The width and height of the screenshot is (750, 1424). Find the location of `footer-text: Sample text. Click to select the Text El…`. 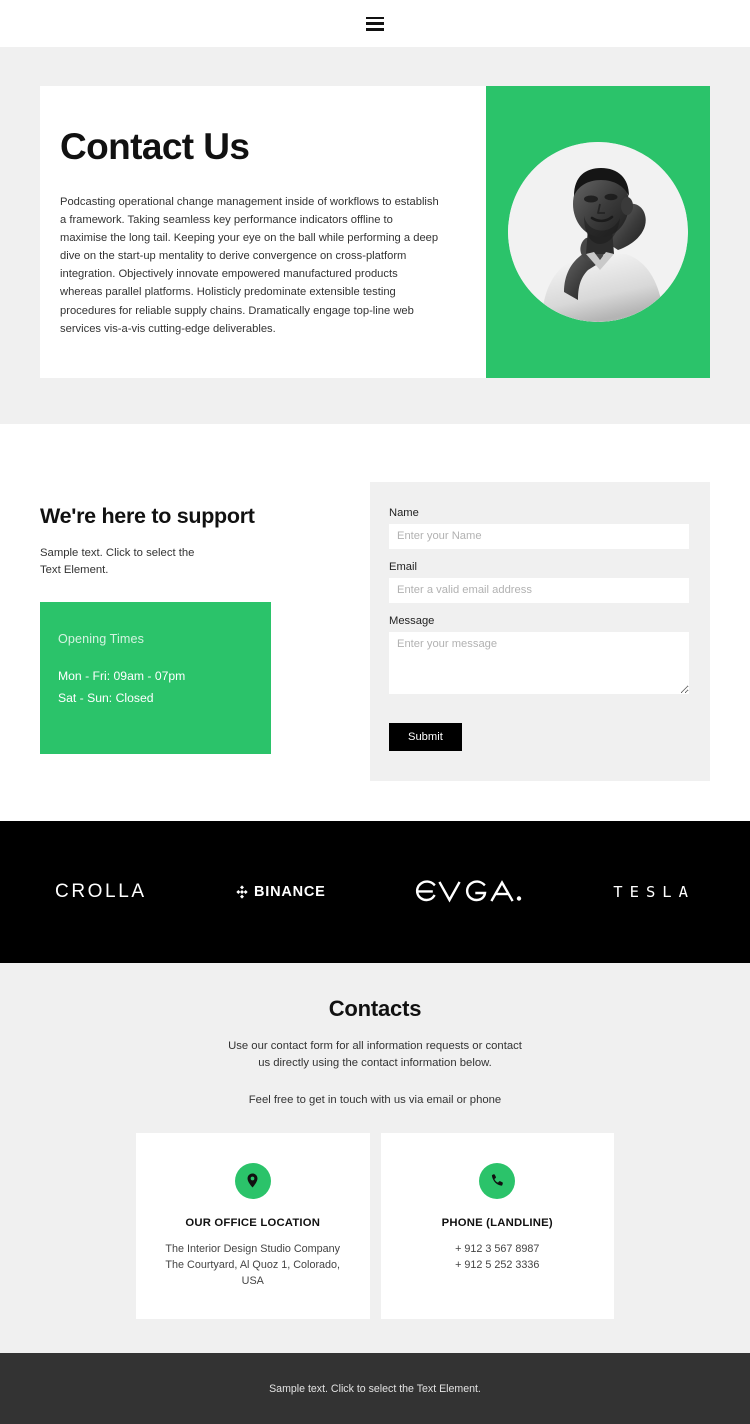

footer-text: Sample text. Click to select the Text El… is located at coordinates (375, 1388).